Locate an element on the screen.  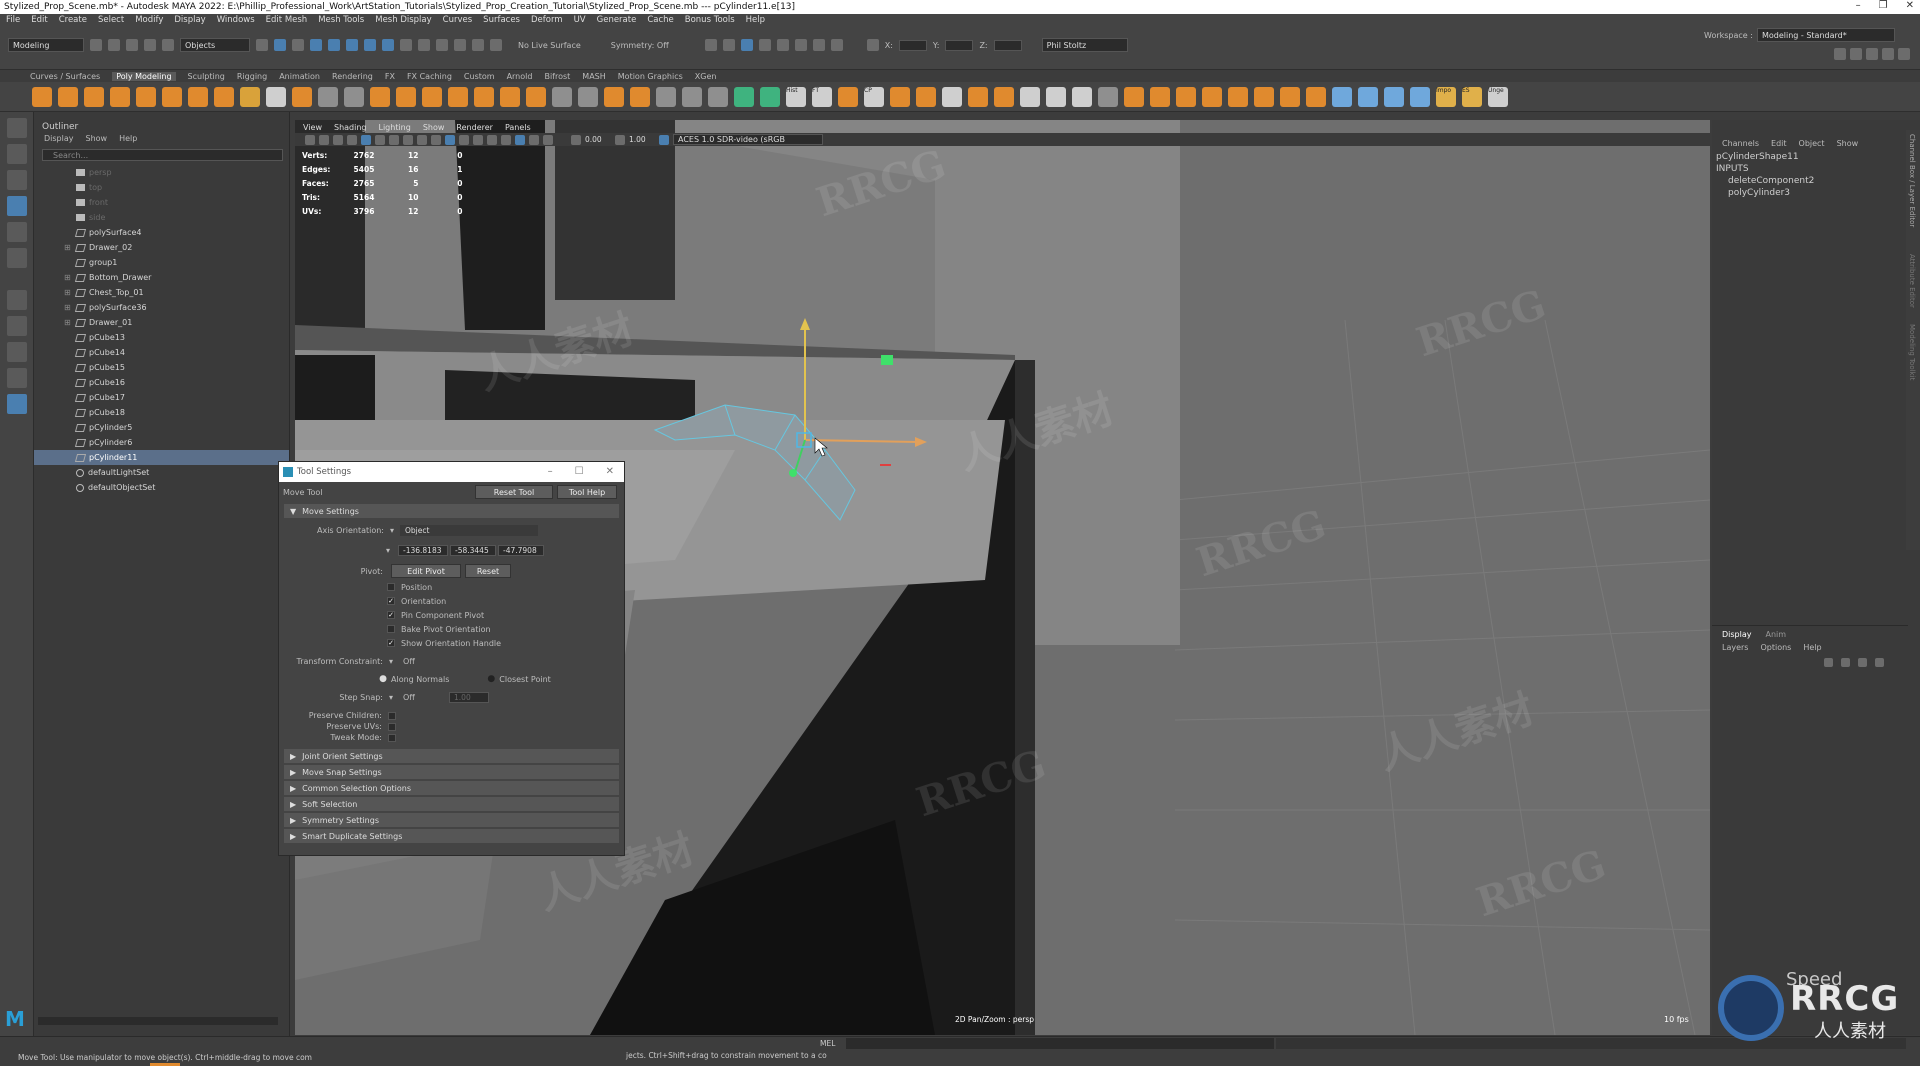
menu-mesh-display: Mesh Display is located at coordinates (403, 20).